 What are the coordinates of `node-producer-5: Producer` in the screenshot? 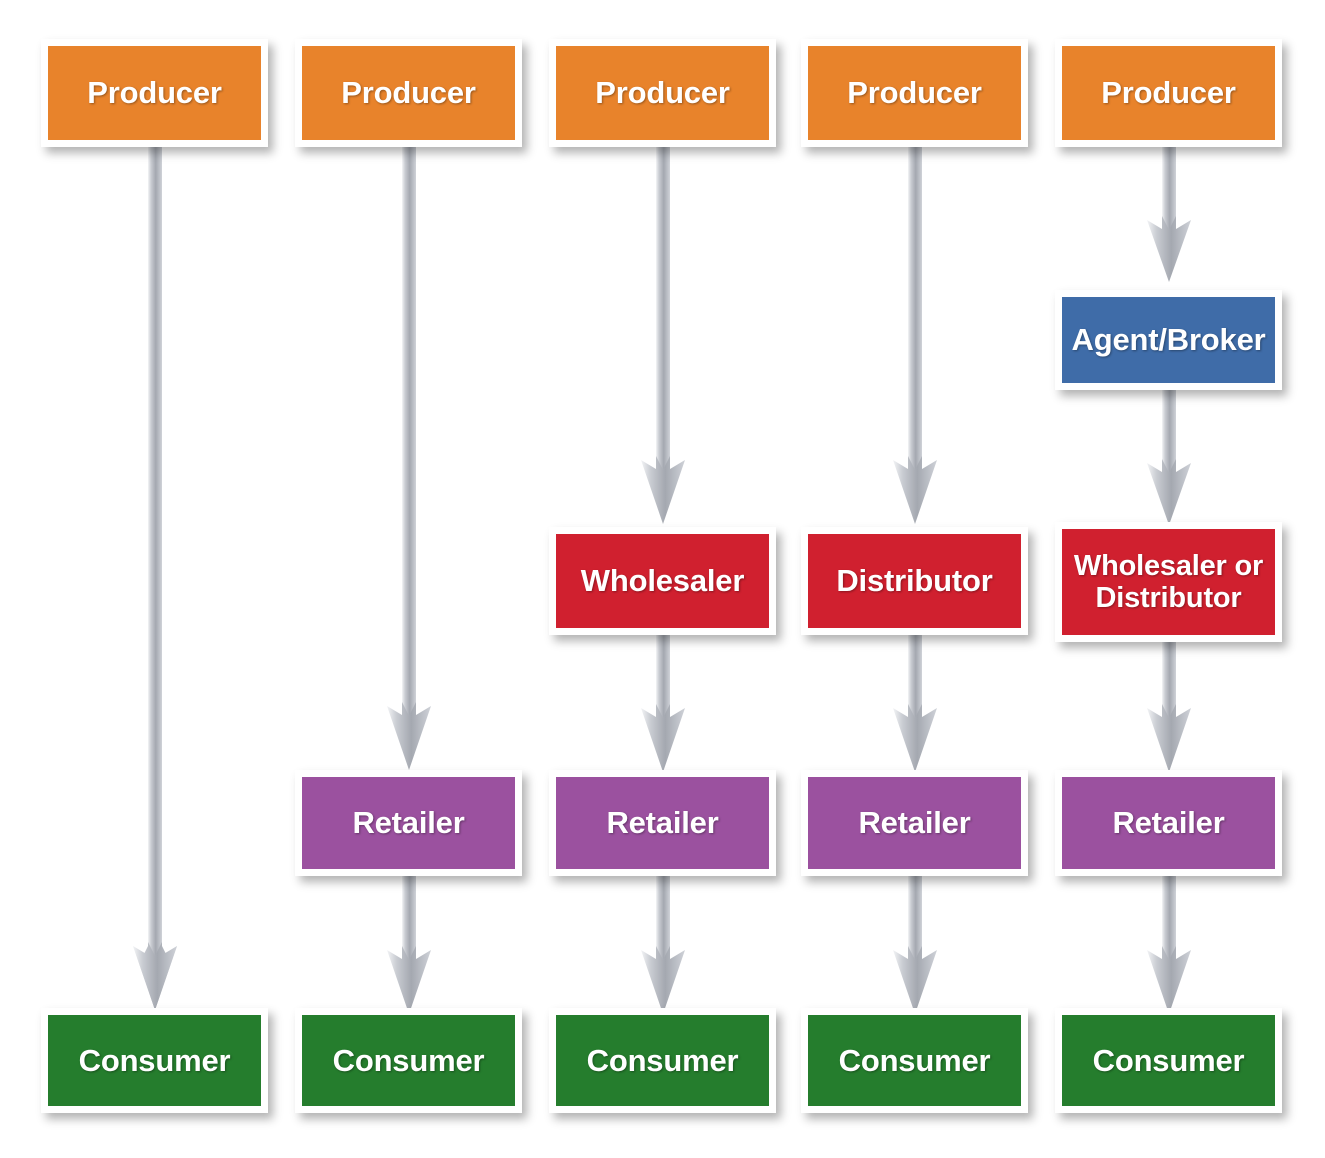 It's located at (1168, 93).